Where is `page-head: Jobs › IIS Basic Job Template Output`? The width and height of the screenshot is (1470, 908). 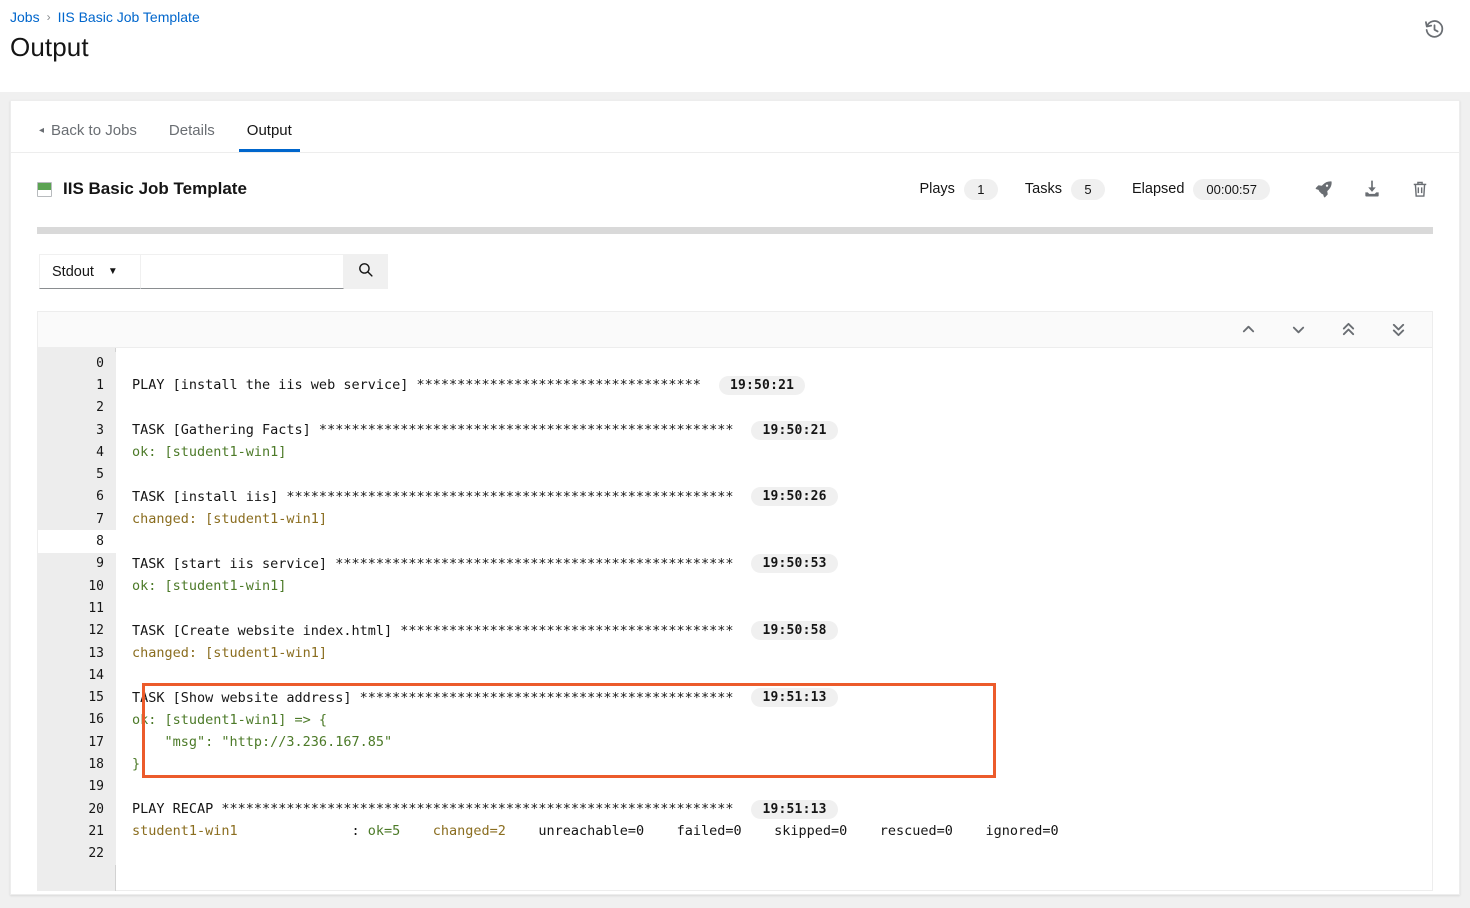
page-head: Jobs › IIS Basic Job Template Output is located at coordinates (735, 31).